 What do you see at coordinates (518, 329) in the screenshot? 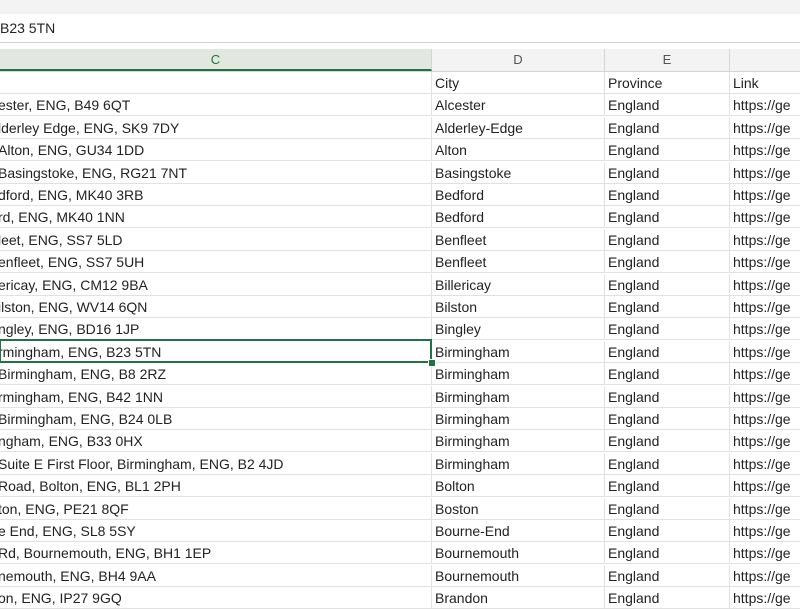
I see `cell-d: Bingley` at bounding box center [518, 329].